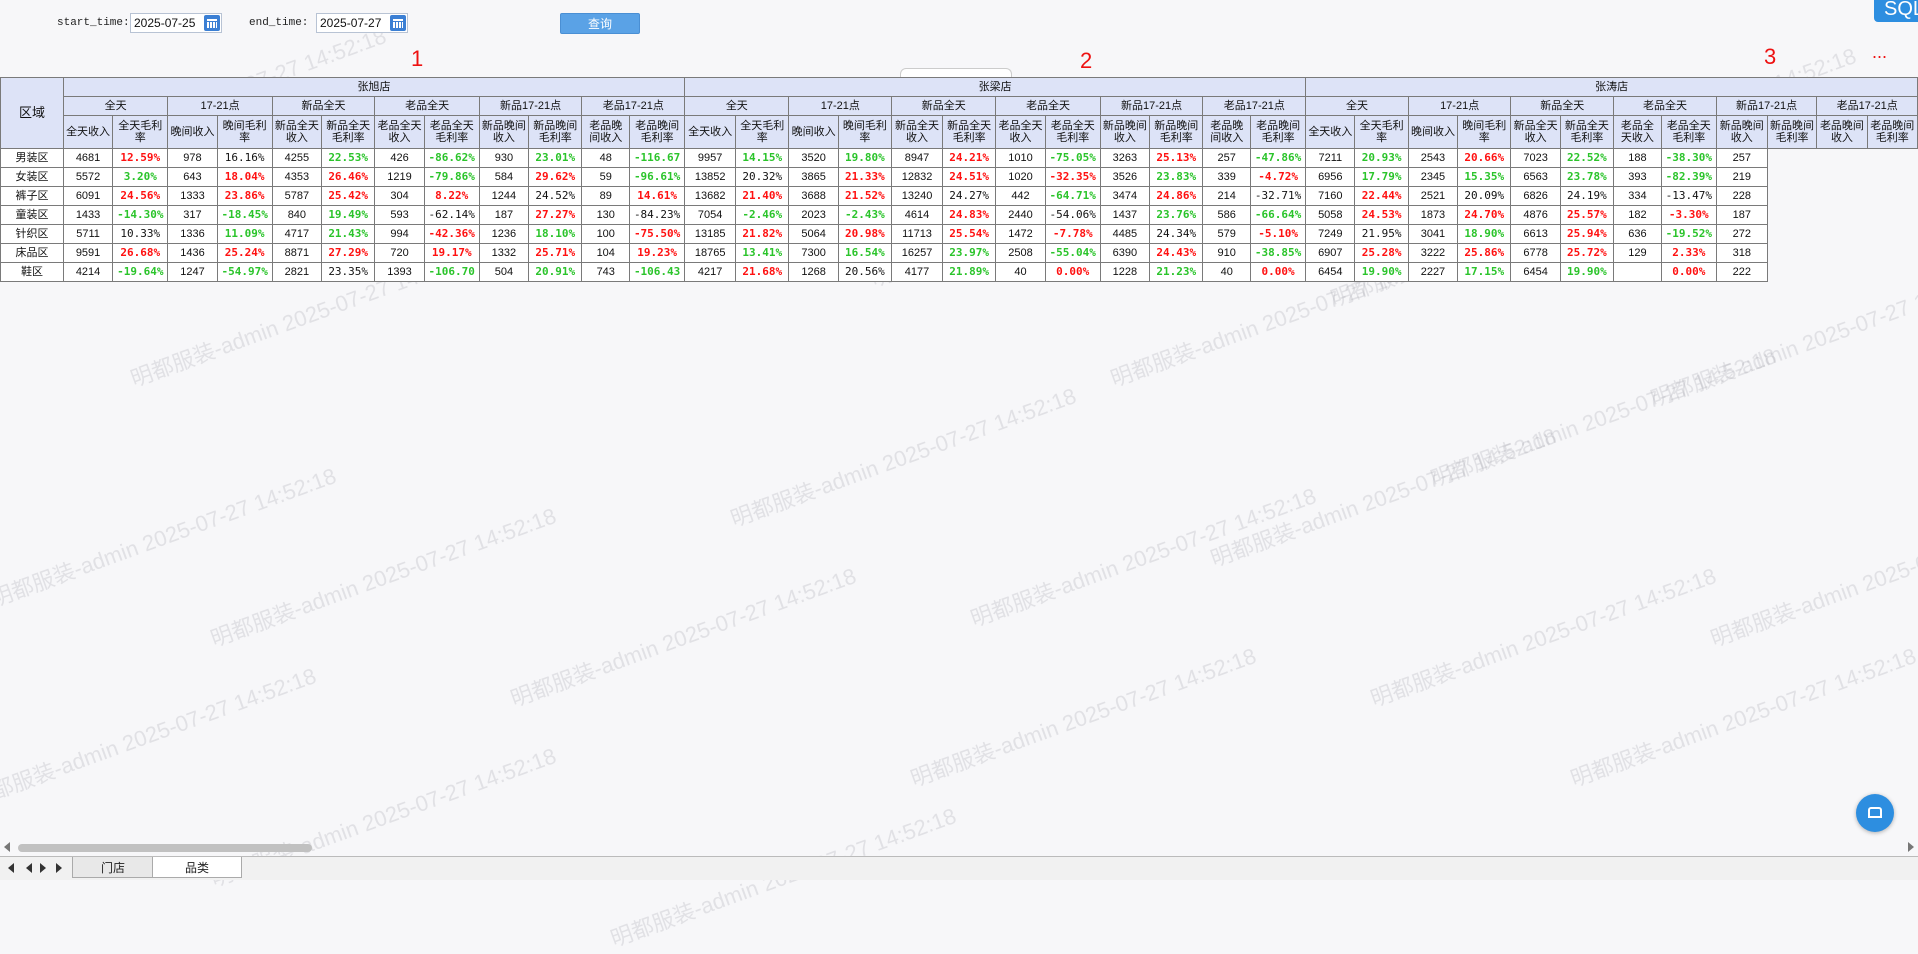 Image resolution: width=1918 pixels, height=954 pixels. I want to click on data-cell: 187, so click(1741, 215).